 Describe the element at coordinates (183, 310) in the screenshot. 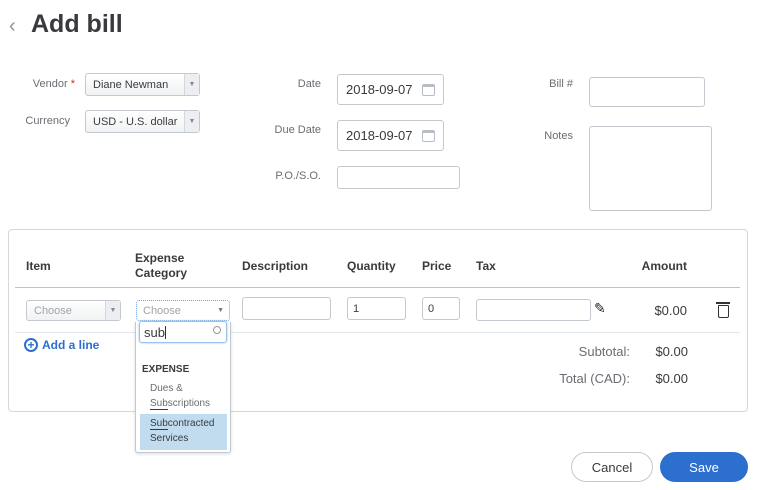

I see `expense-category-select: Choose ▼` at that location.